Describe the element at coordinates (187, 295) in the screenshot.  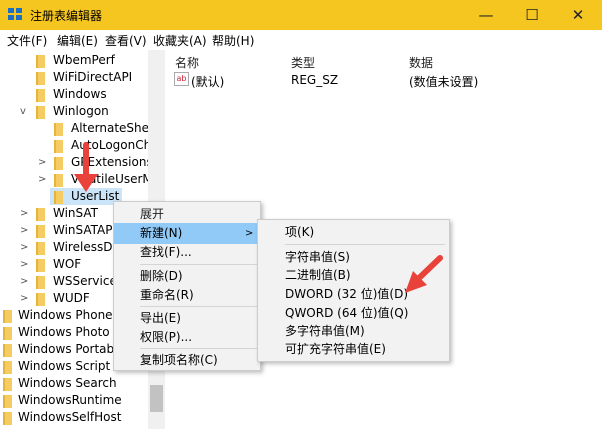
I see `menu-item-rename: 重命名(R)` at that location.